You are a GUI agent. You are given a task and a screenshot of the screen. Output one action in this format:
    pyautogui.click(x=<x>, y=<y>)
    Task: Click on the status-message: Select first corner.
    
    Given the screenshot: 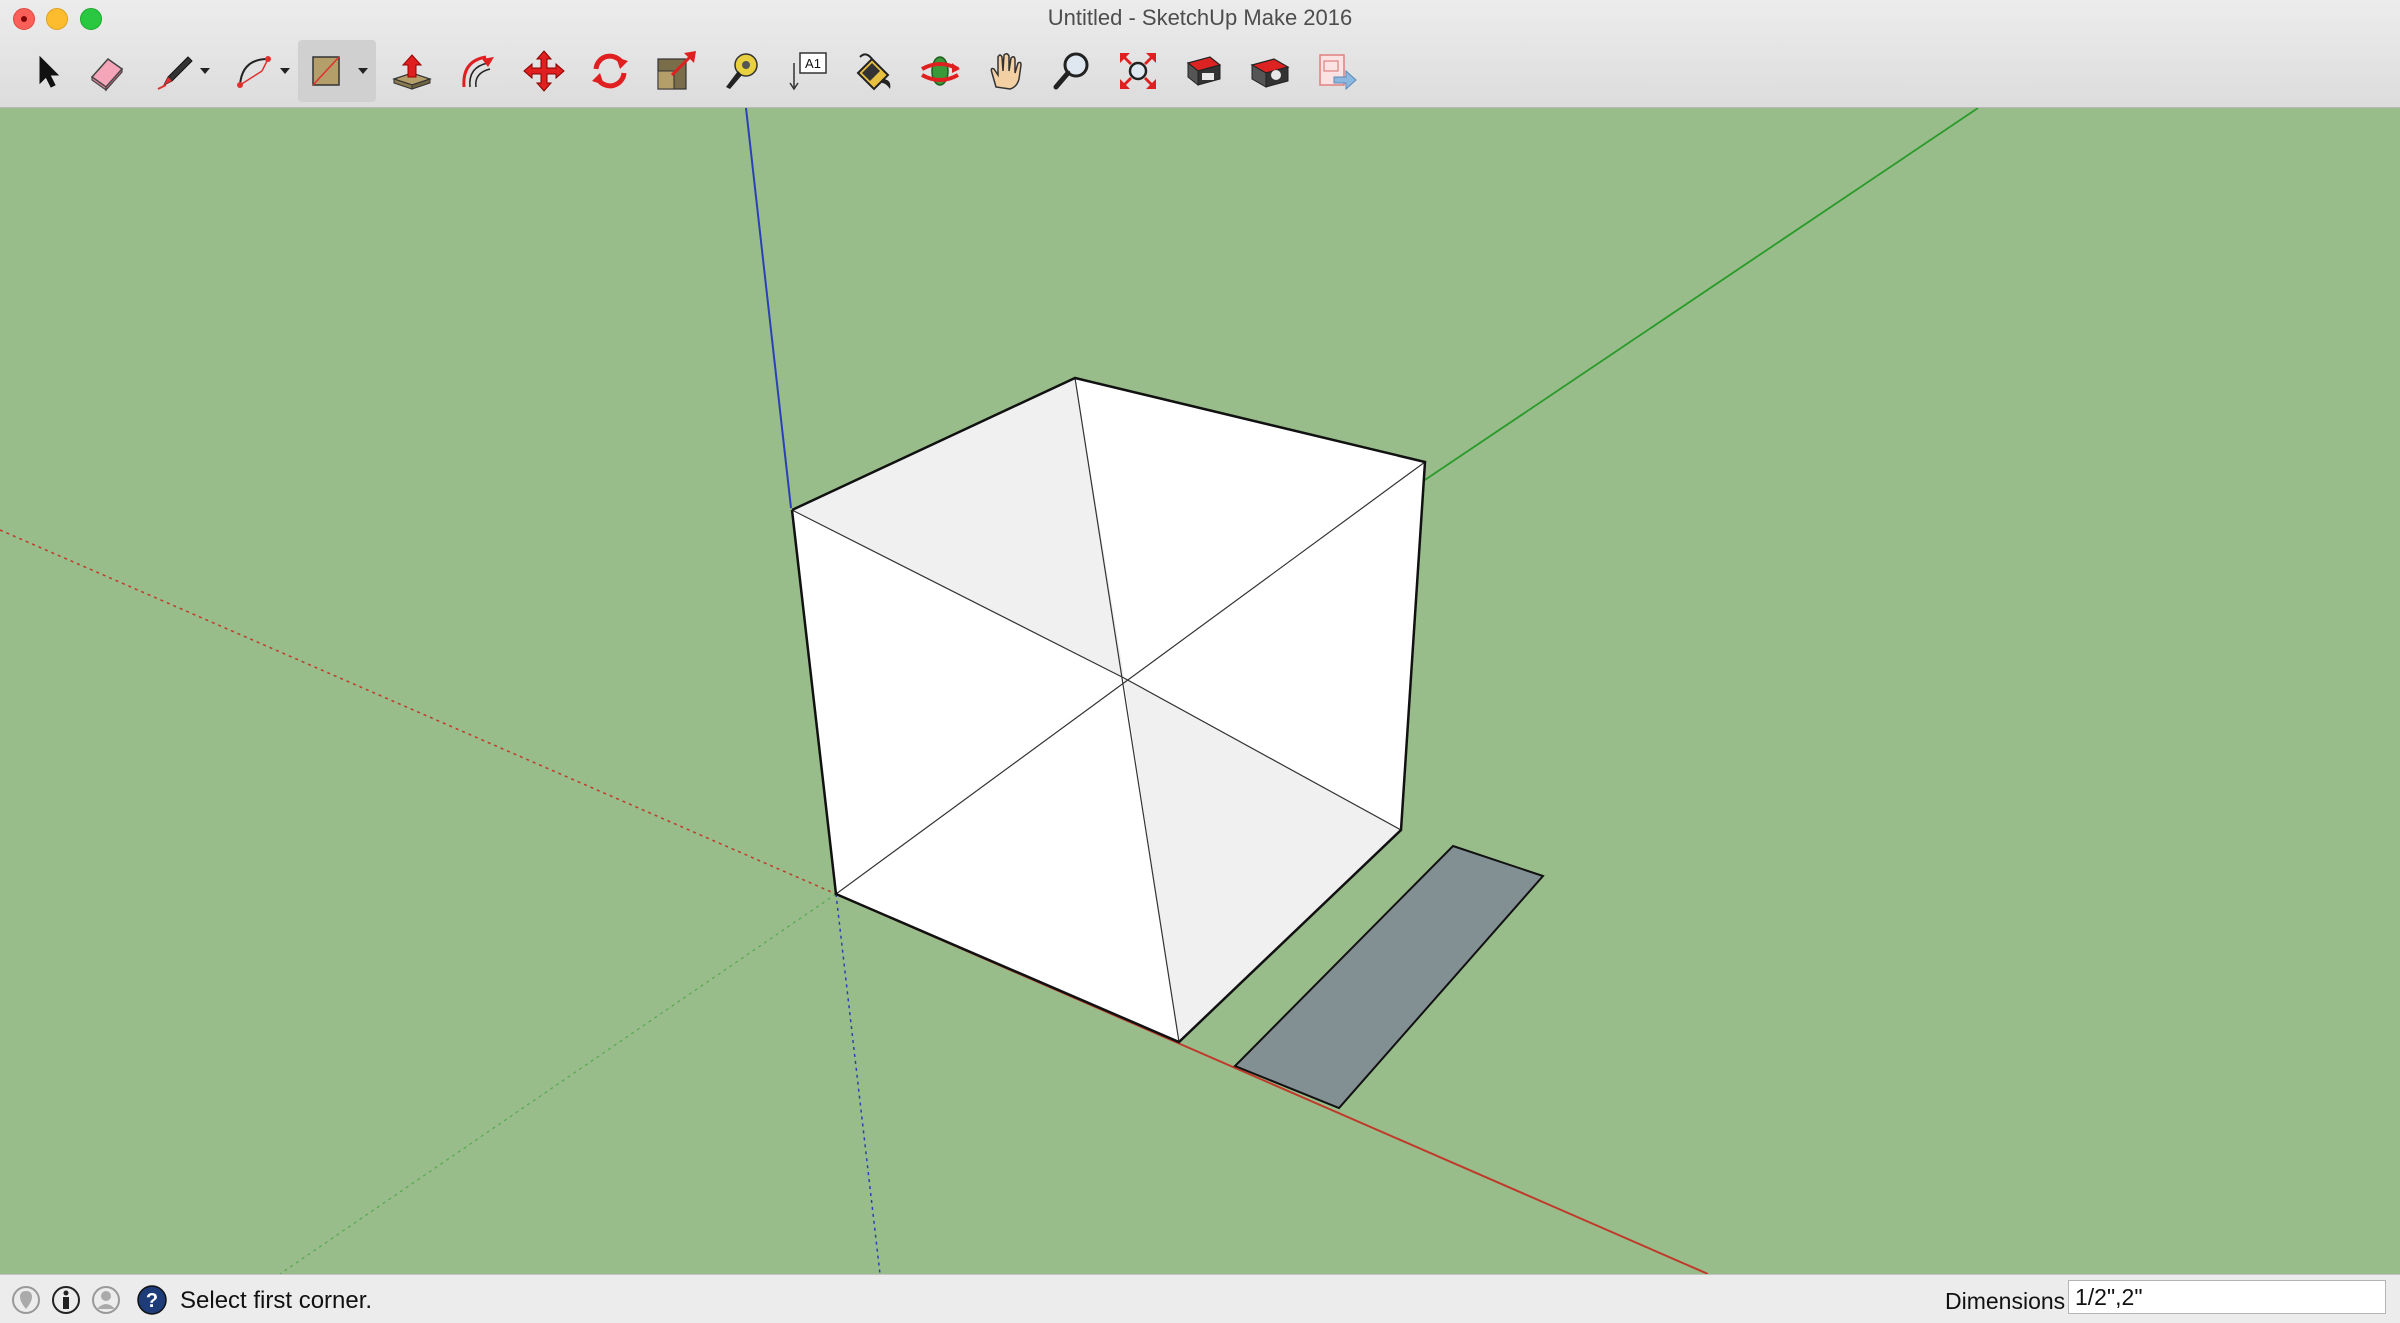 What is the action you would take?
    pyautogui.click(x=276, y=1300)
    